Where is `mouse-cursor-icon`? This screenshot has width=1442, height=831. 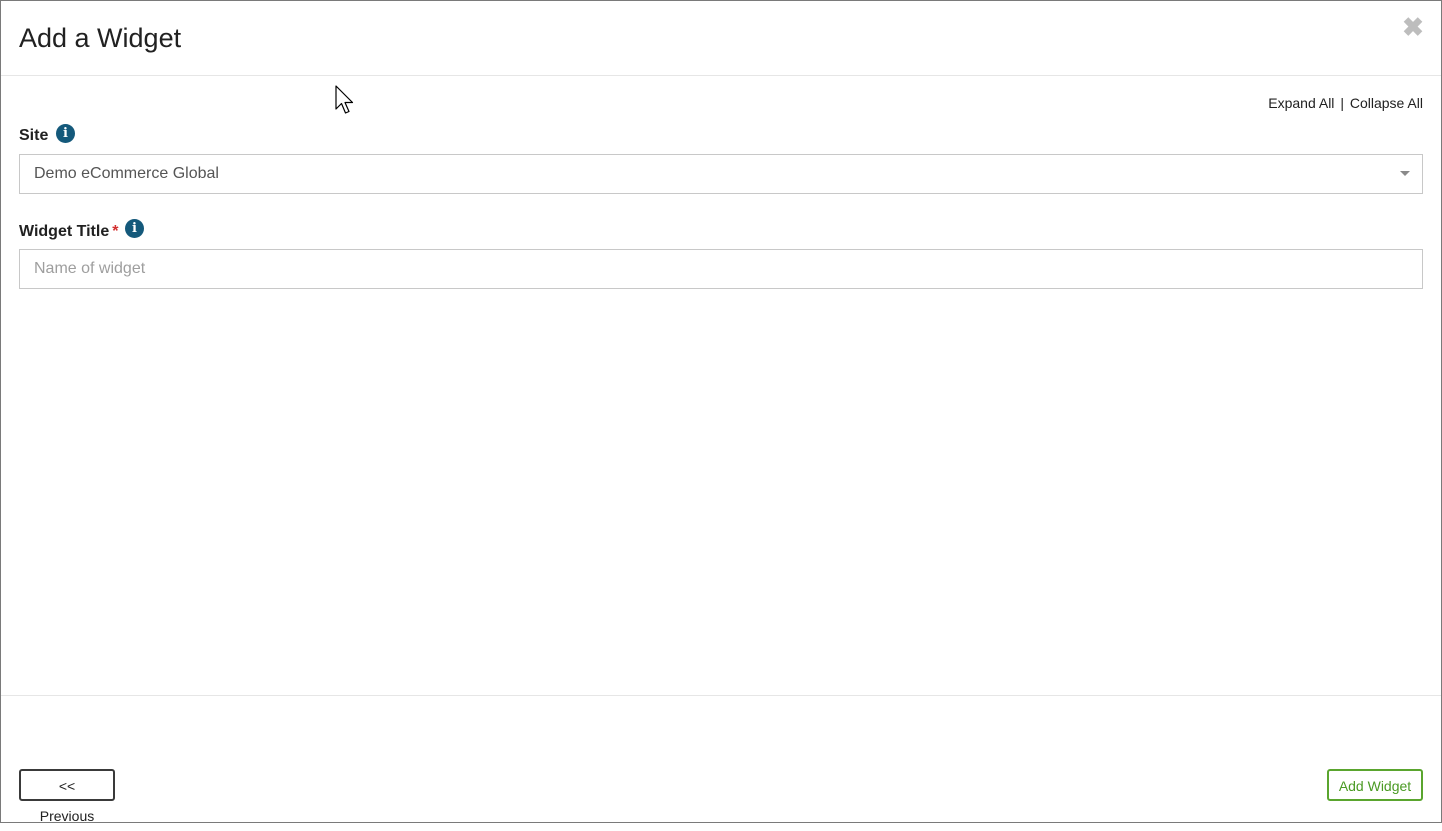
mouse-cursor-icon is located at coordinates (344, 99).